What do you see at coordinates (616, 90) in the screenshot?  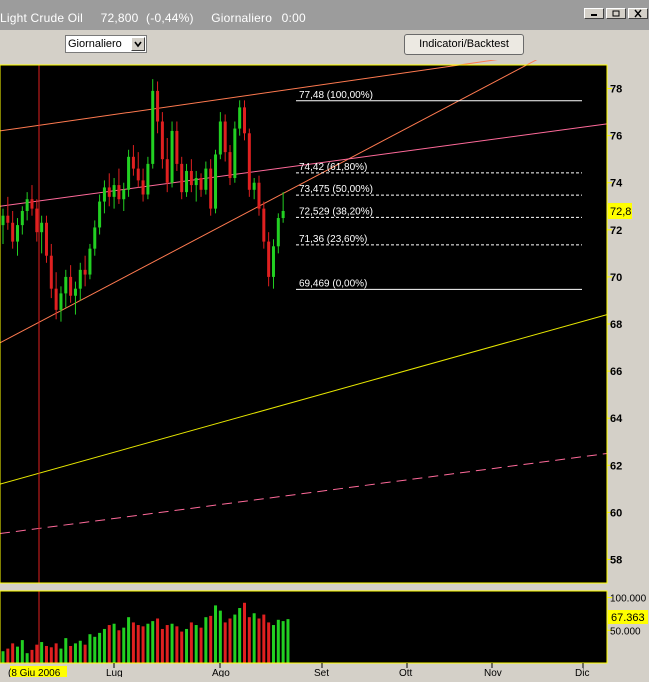 I see `price-tick-label: 78` at bounding box center [616, 90].